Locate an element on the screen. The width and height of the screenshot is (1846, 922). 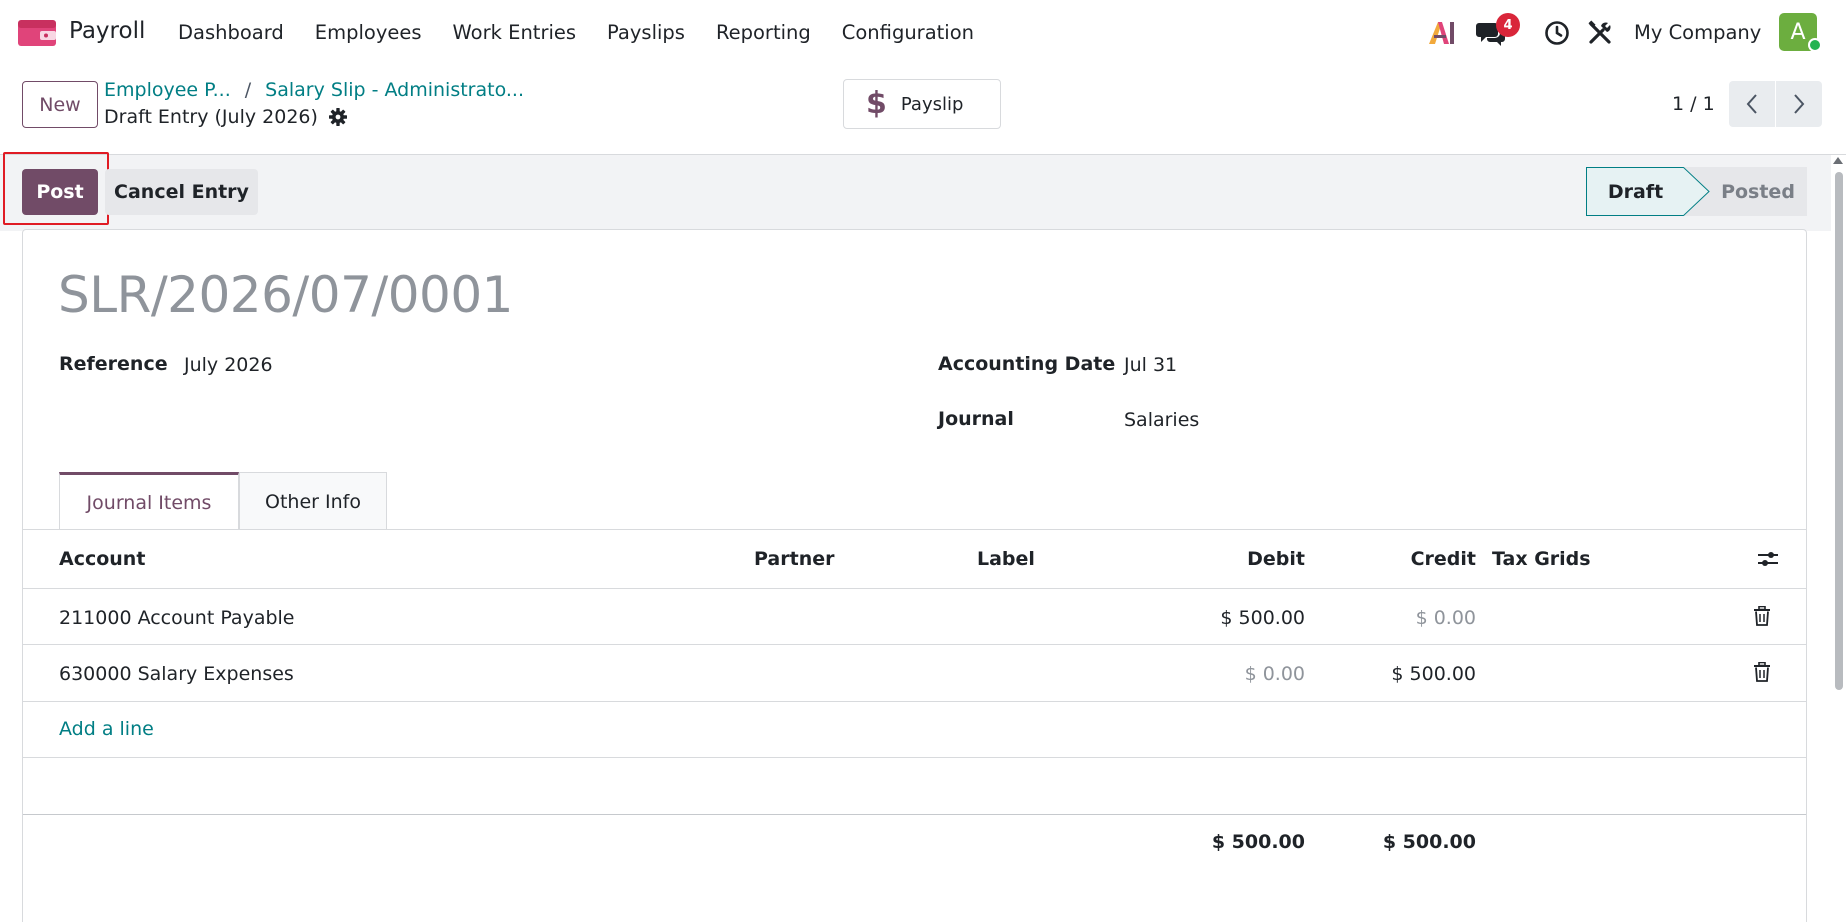
chevron-left-icon is located at coordinates (1751, 104).